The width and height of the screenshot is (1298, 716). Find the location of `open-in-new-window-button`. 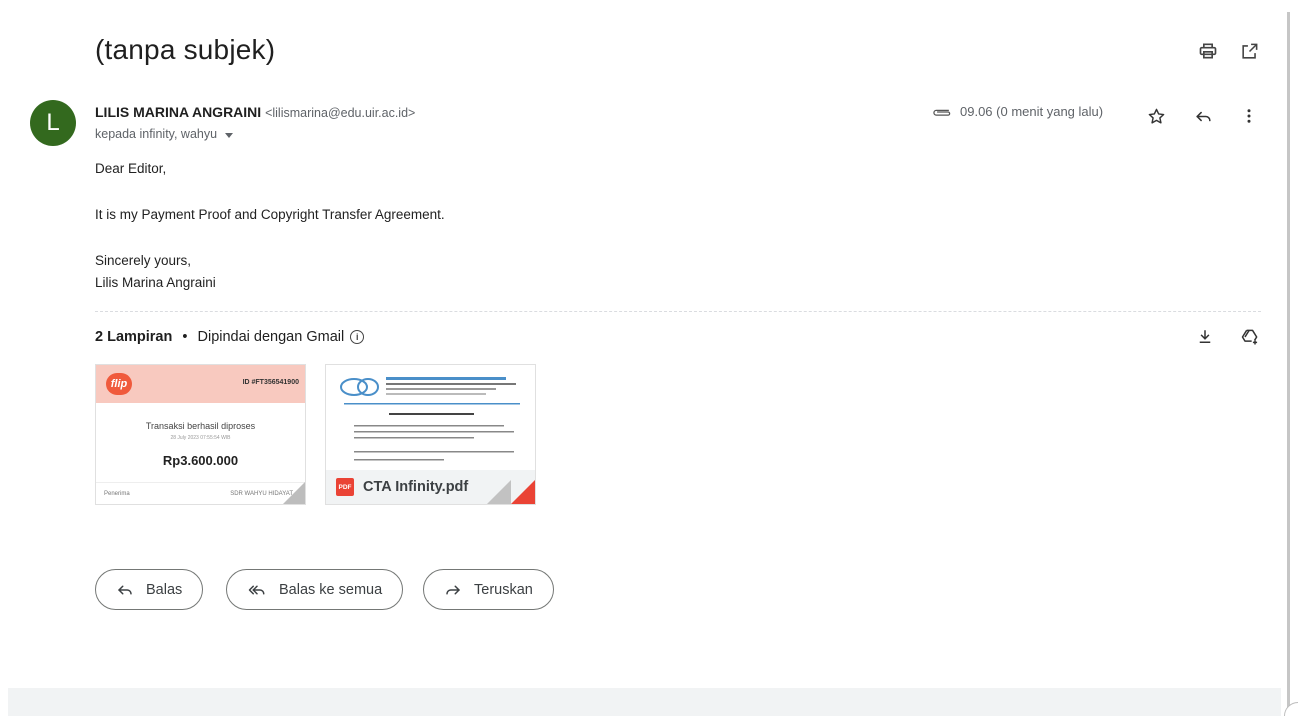

open-in-new-window-button is located at coordinates (1249, 51).